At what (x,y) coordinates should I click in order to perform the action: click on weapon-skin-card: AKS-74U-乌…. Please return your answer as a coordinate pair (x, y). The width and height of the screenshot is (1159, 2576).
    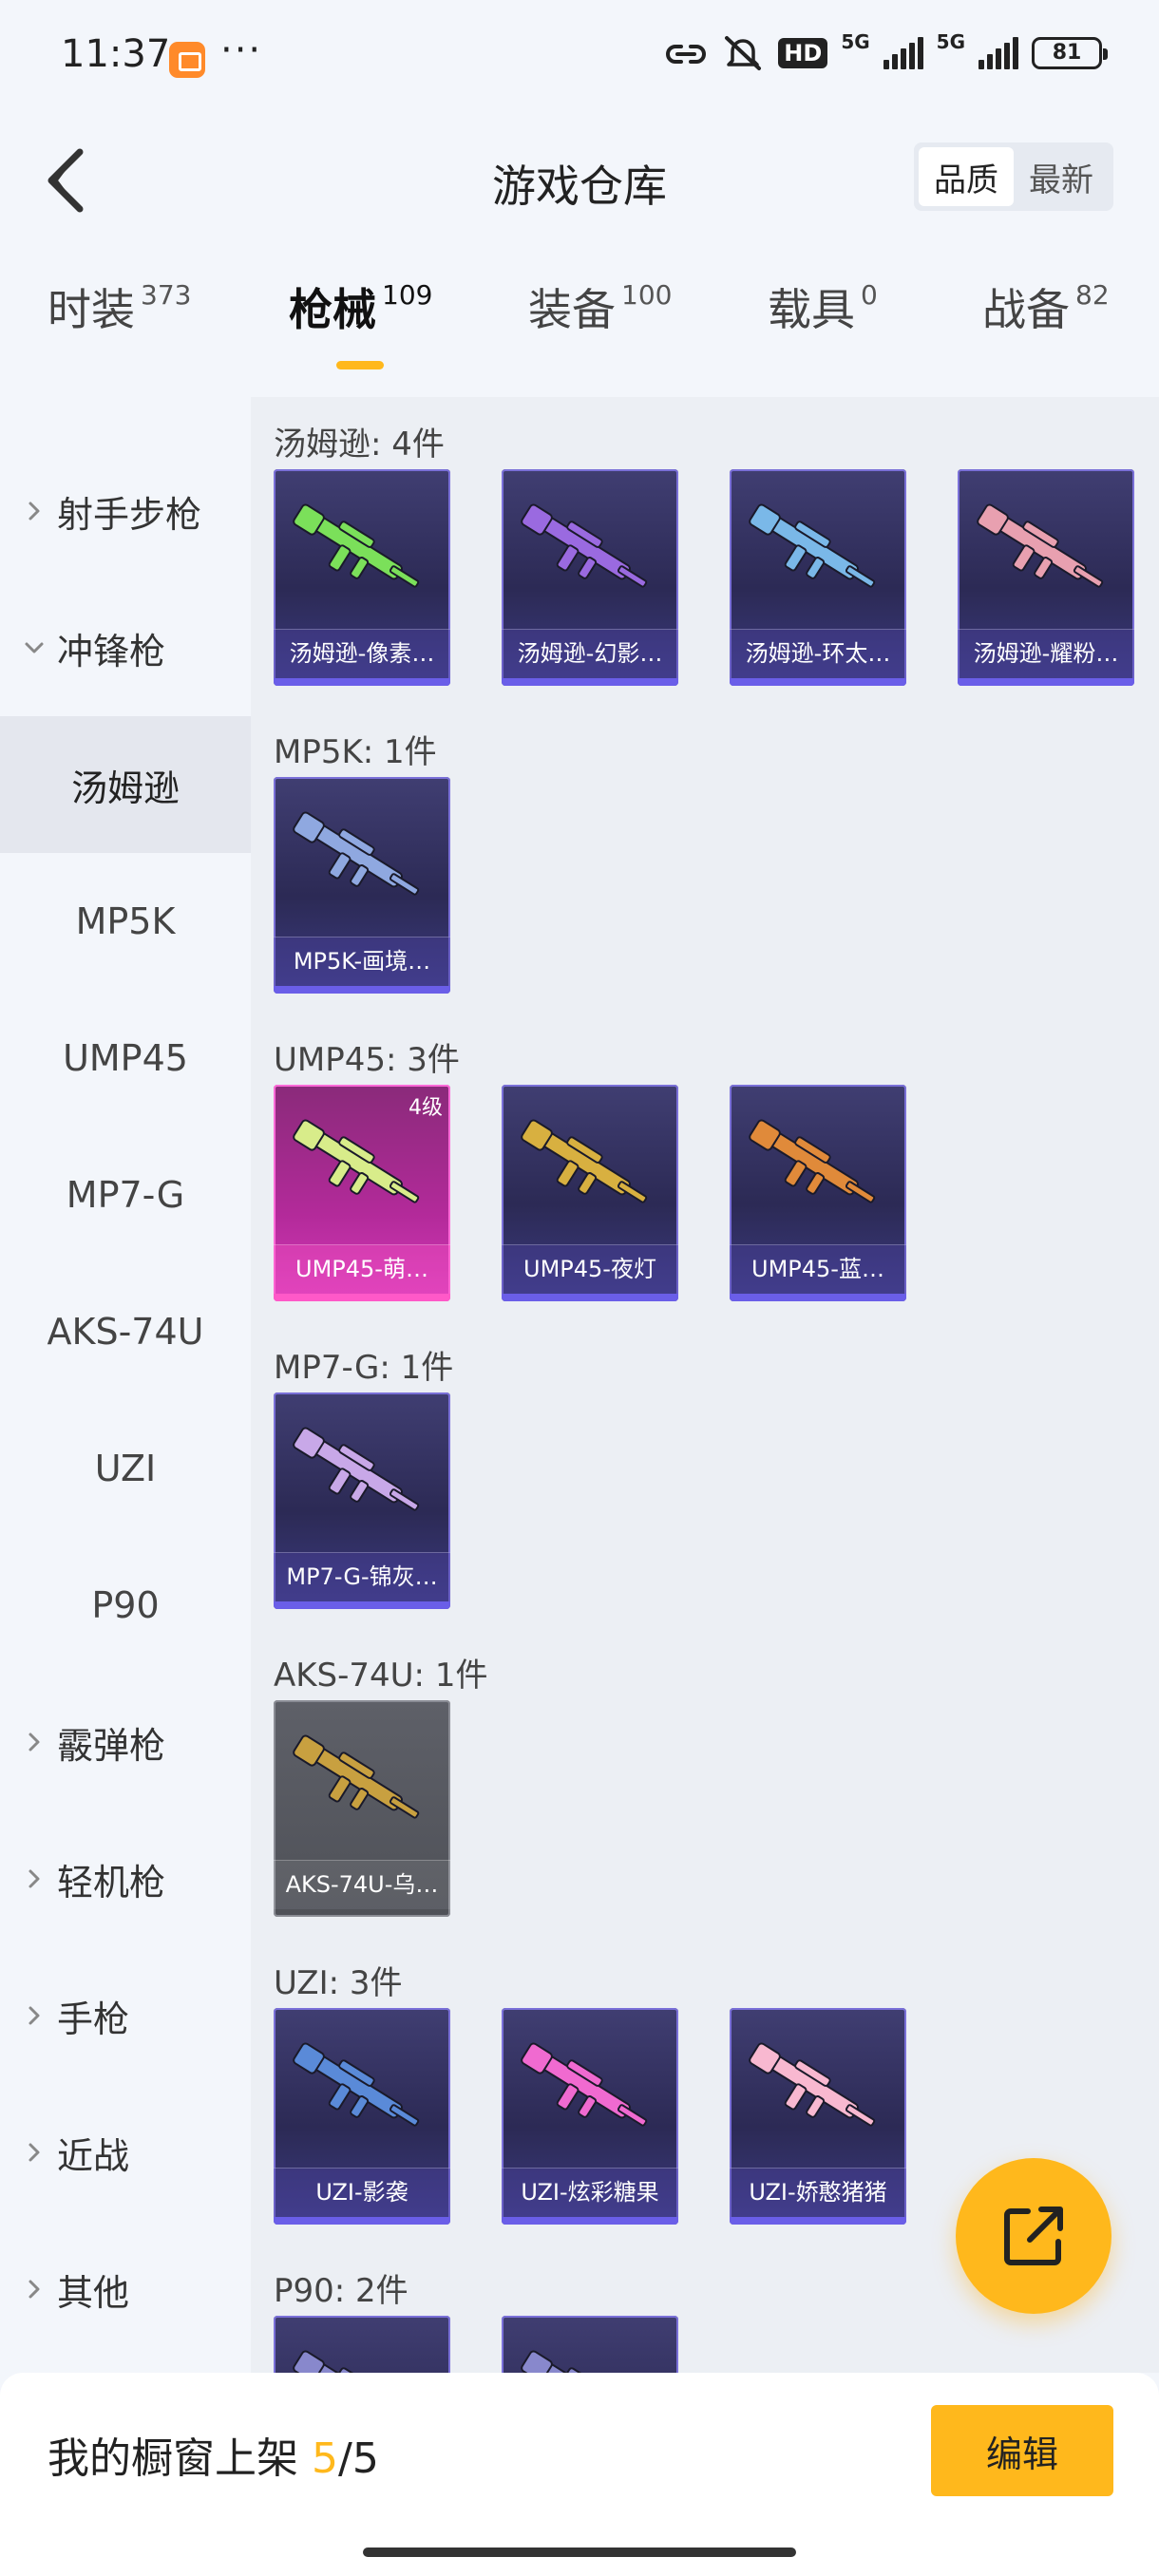
    Looking at the image, I should click on (362, 1808).